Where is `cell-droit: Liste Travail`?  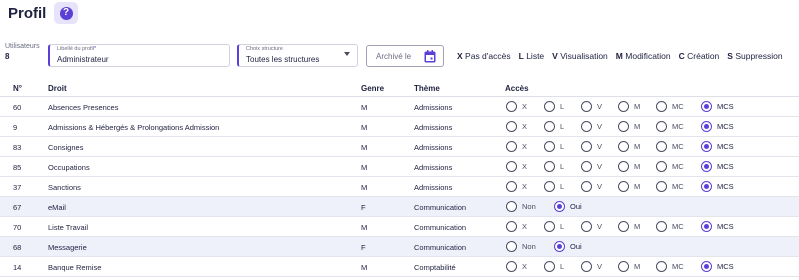
cell-droit: Liste Travail is located at coordinates (68, 227).